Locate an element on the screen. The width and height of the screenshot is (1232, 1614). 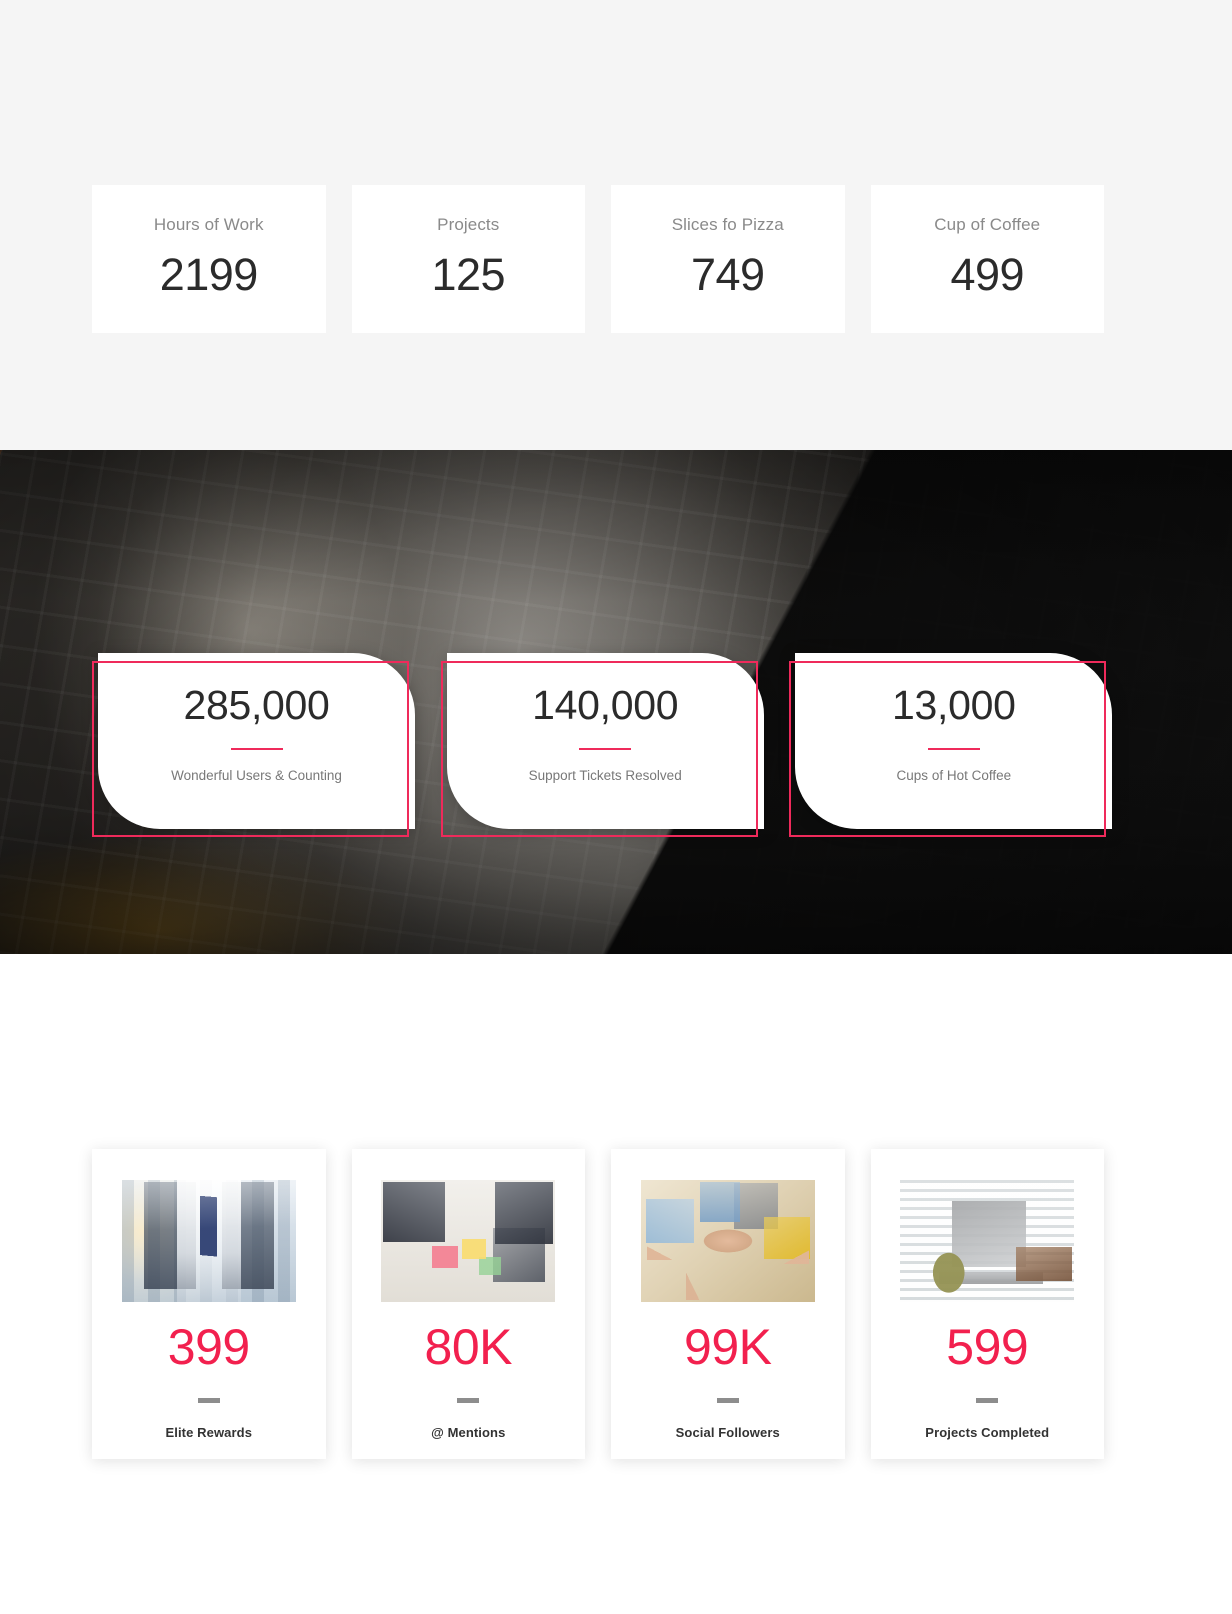
stat-value: 399 is located at coordinates (208, 1347).